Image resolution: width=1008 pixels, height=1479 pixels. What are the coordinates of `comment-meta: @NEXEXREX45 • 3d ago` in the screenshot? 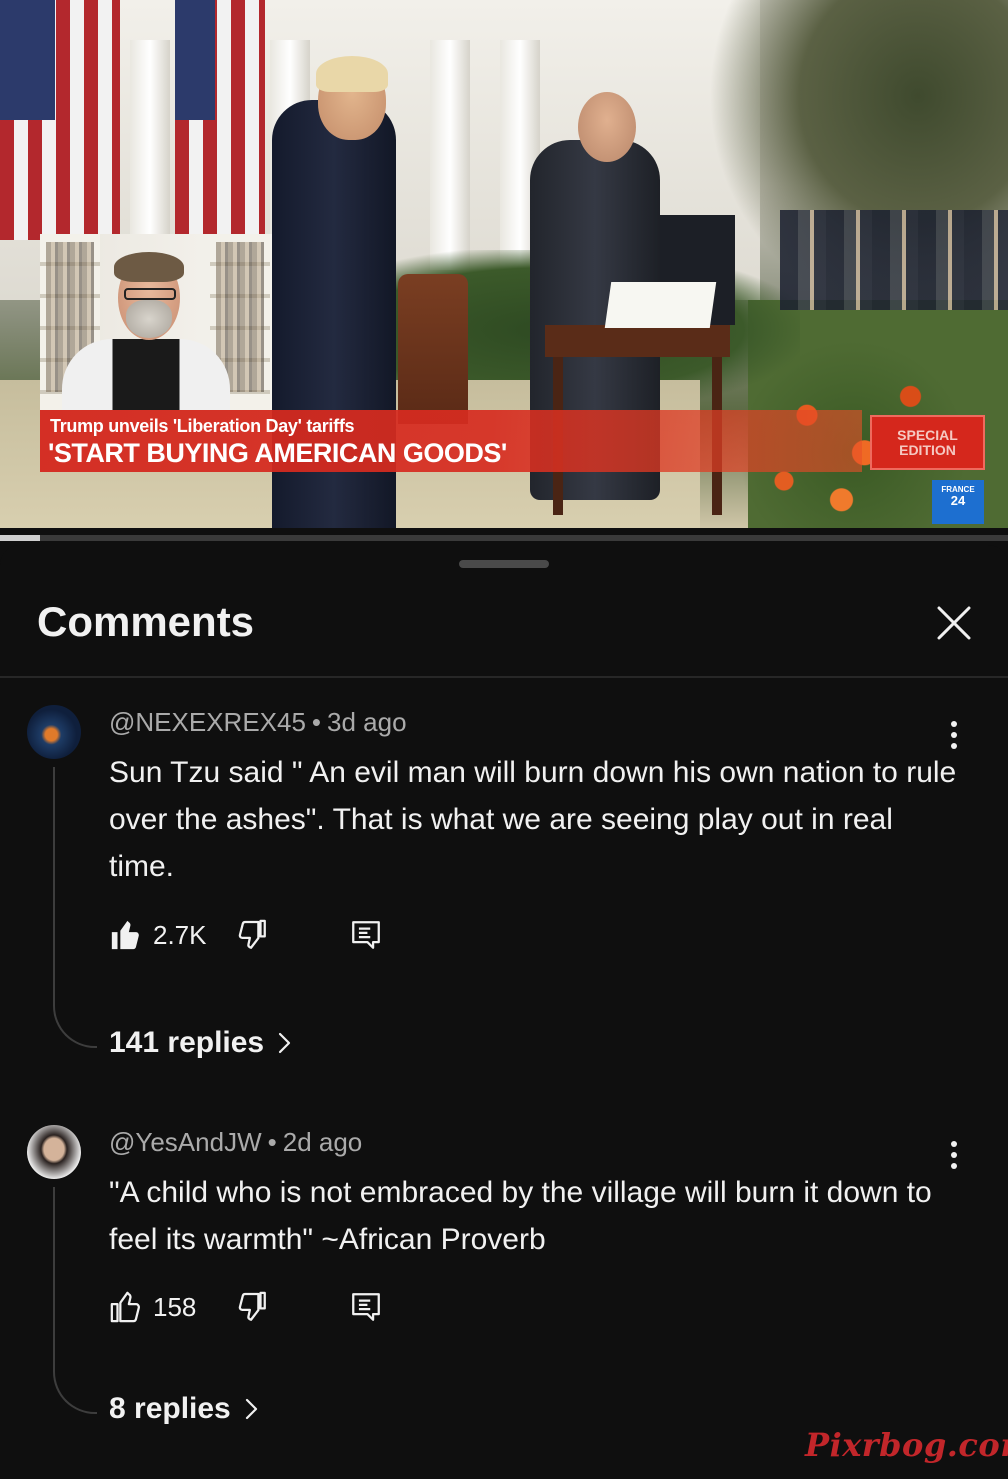 It's located at (258, 722).